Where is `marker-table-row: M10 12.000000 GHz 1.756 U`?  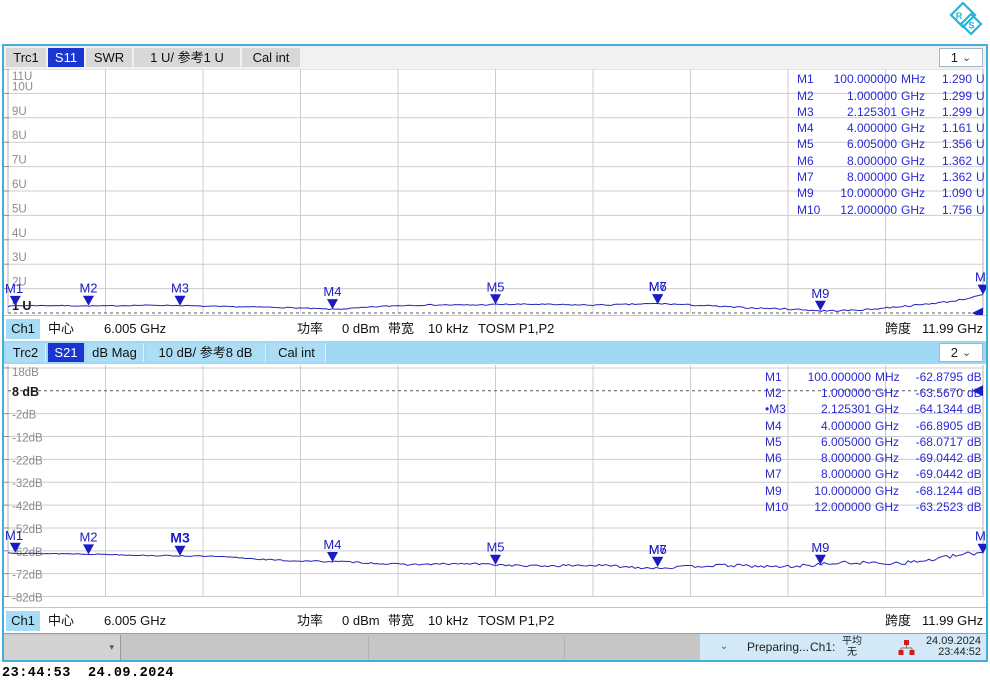
marker-table-row: M10 12.000000 GHz 1.756 U is located at coordinates (889, 210).